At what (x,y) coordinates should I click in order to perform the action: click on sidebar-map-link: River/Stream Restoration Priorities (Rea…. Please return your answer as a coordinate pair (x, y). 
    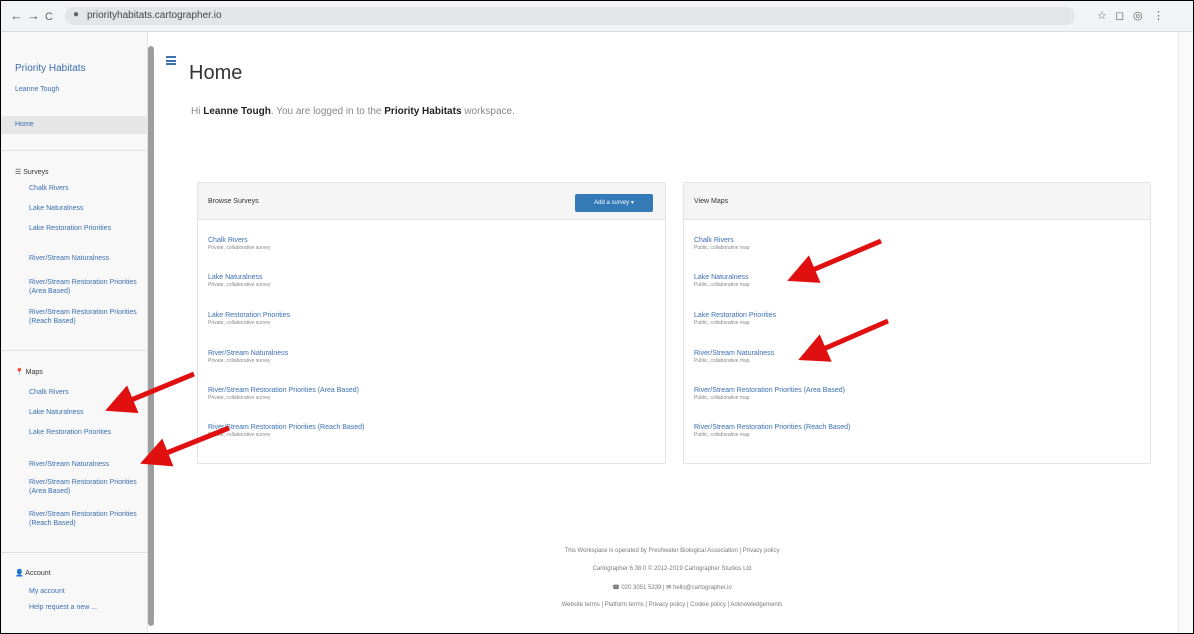
    Looking at the image, I should click on (84, 519).